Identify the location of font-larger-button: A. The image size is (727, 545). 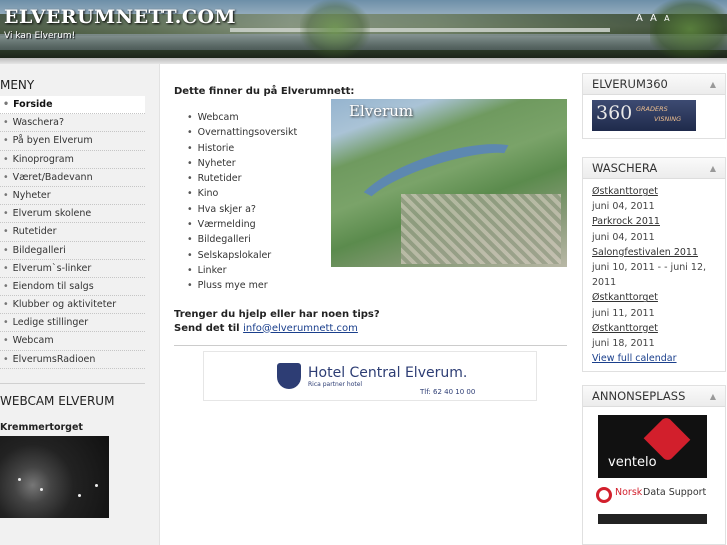
(640, 18).